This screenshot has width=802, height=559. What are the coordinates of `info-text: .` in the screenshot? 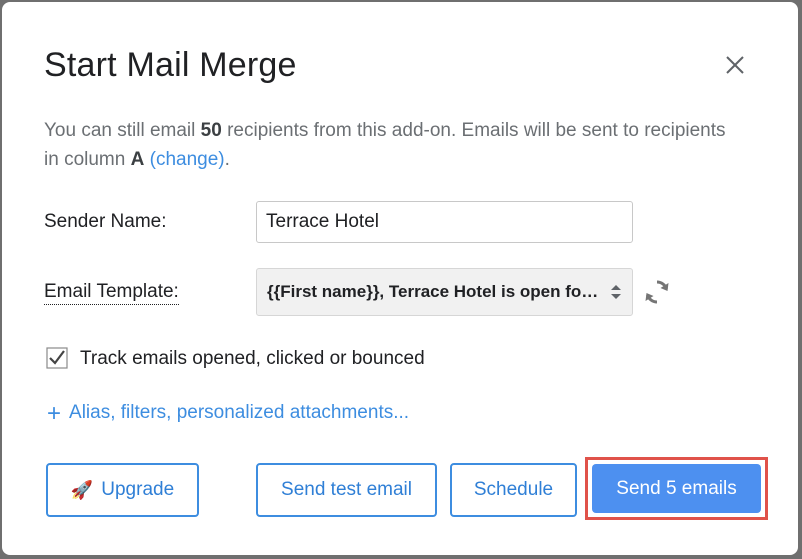 It's located at (227, 159).